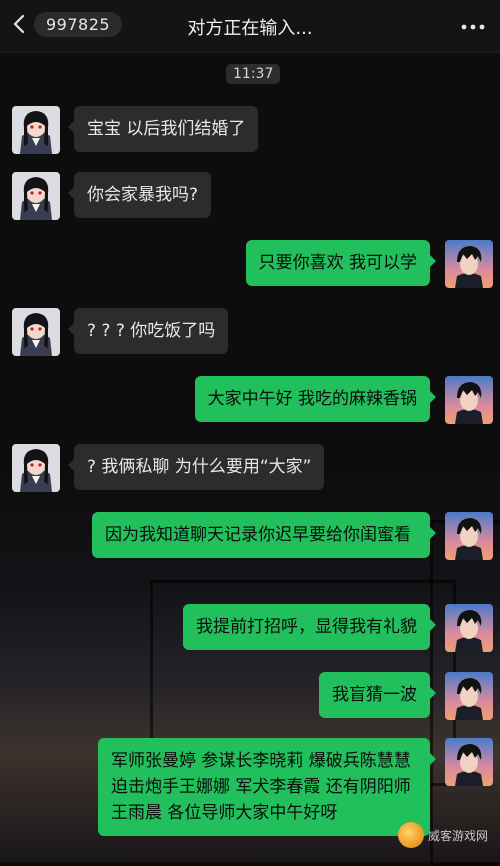  What do you see at coordinates (139, 195) in the screenshot?
I see `message-bubble-incoming: 你会家暴我吗?` at bounding box center [139, 195].